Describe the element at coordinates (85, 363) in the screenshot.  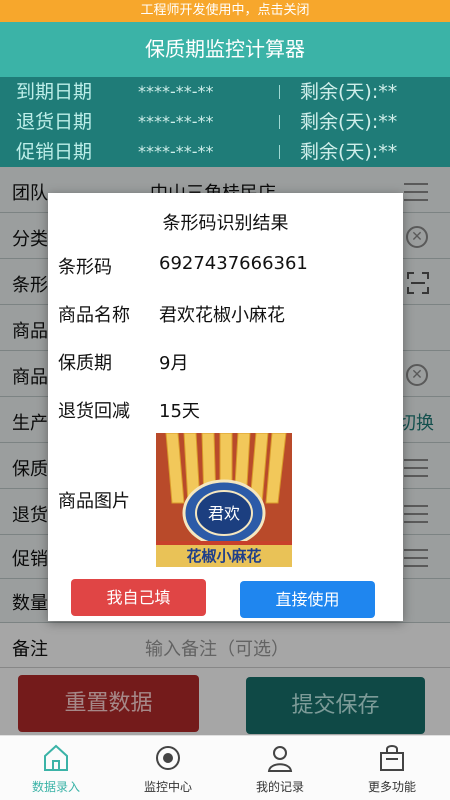
I see `shelf-life-label: 保质期` at that location.